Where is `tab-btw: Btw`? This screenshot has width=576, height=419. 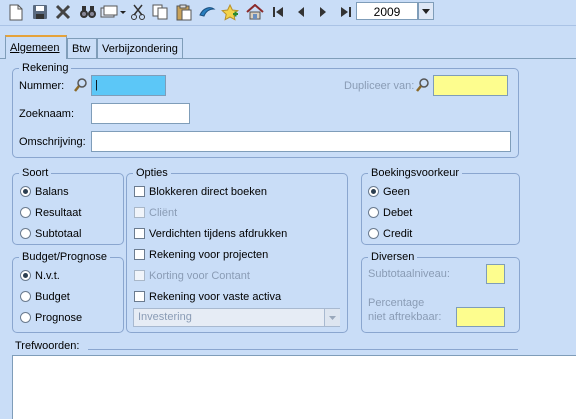
tab-btw: Btw is located at coordinates (82, 48).